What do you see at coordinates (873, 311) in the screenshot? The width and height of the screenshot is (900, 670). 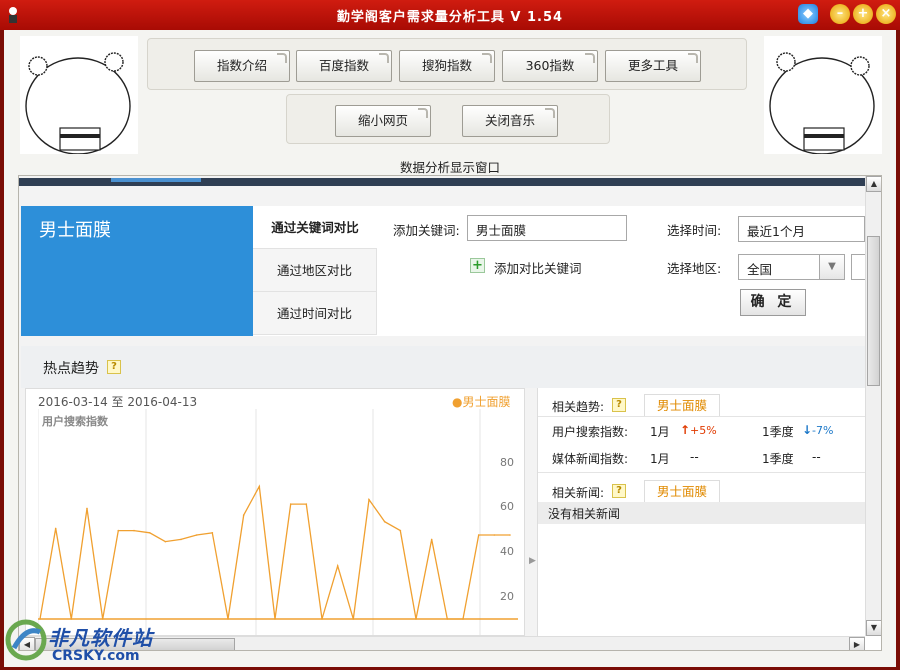 I see `vertical-scroll-thumb` at bounding box center [873, 311].